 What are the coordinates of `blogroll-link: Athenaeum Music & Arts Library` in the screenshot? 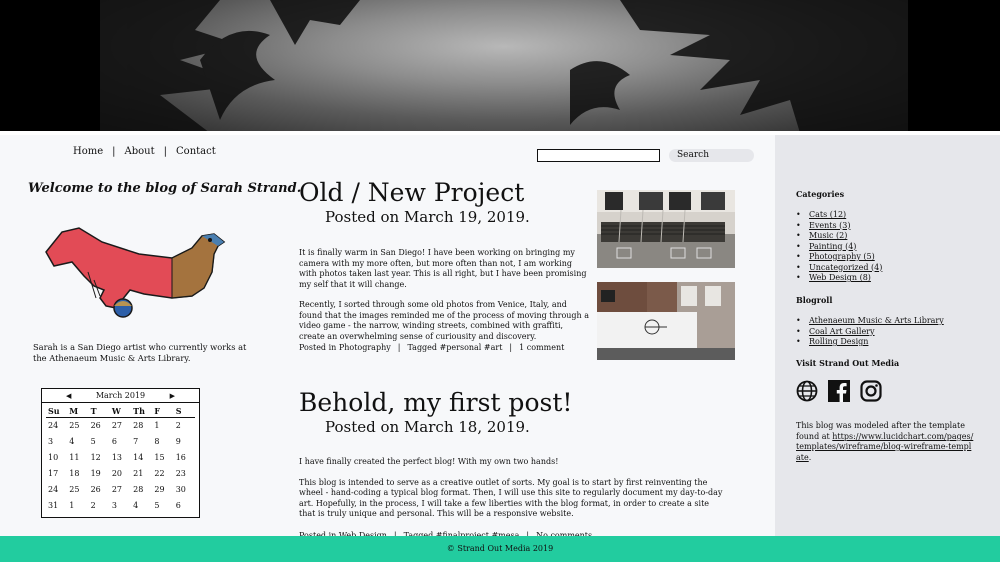 It's located at (876, 320).